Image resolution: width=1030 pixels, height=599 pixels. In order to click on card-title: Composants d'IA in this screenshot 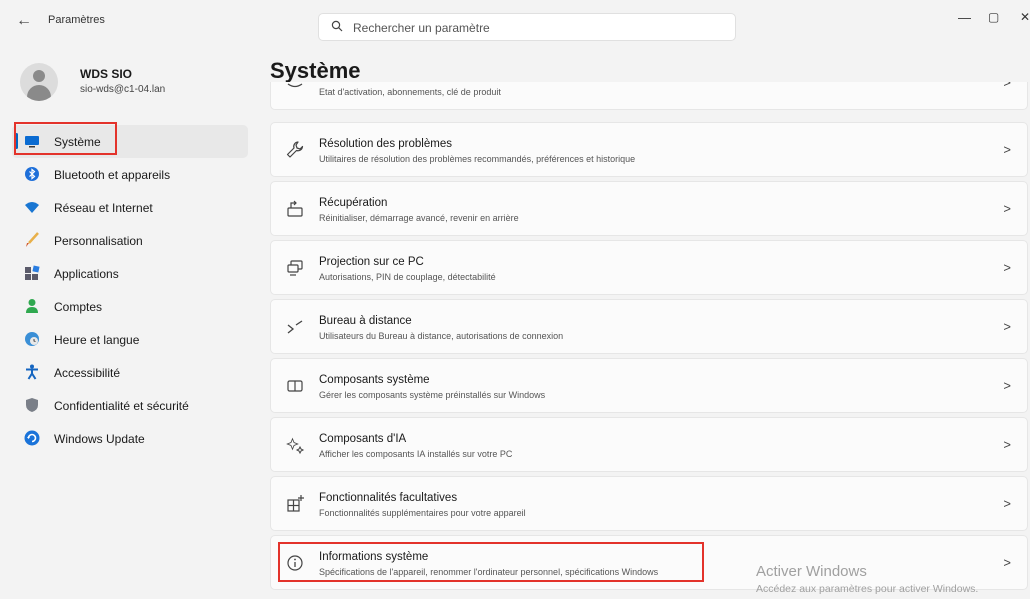, I will do `click(363, 439)`.